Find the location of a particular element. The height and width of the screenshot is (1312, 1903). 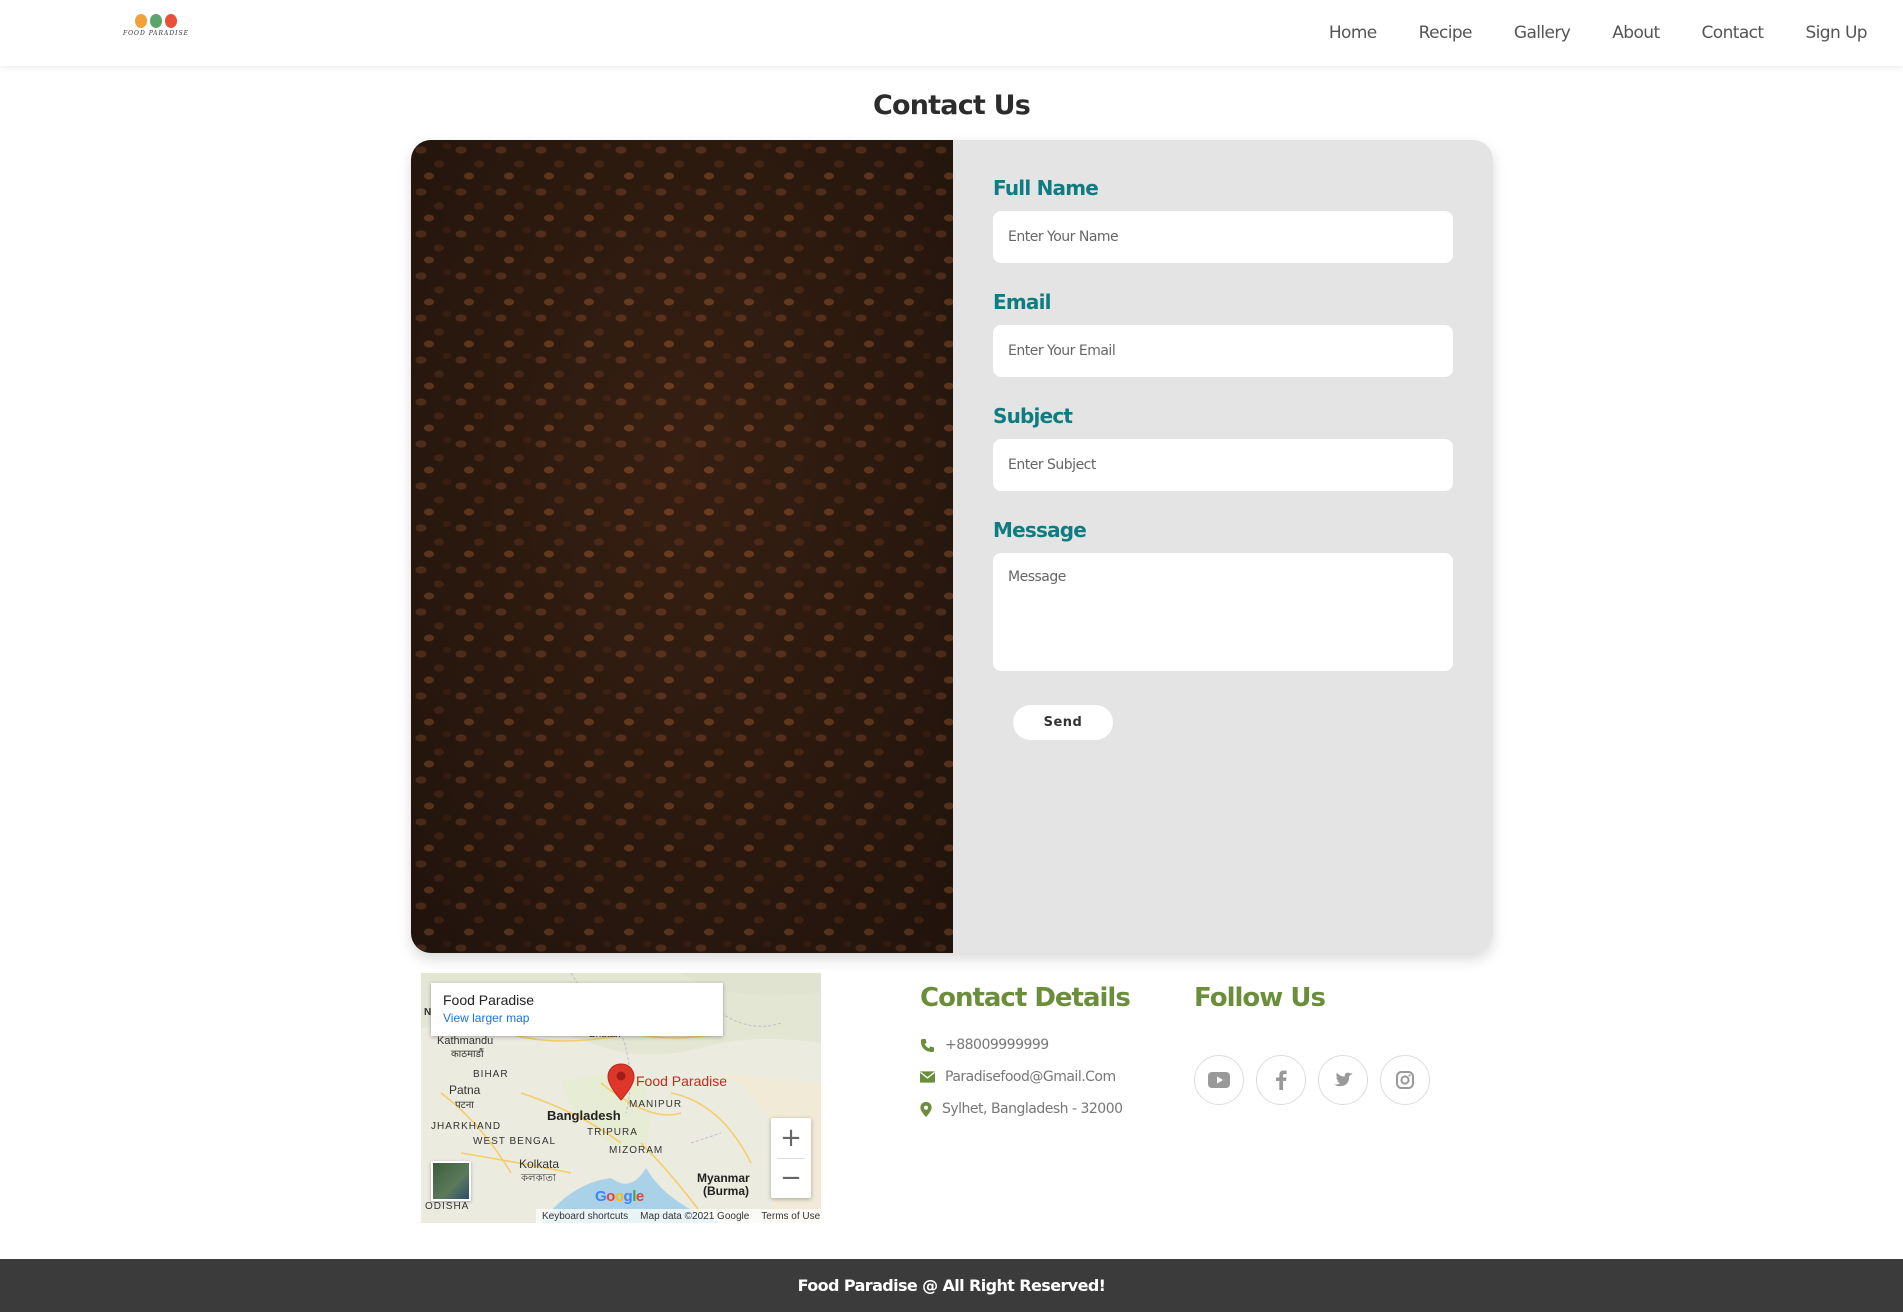

youtube-button is located at coordinates (1219, 1080).